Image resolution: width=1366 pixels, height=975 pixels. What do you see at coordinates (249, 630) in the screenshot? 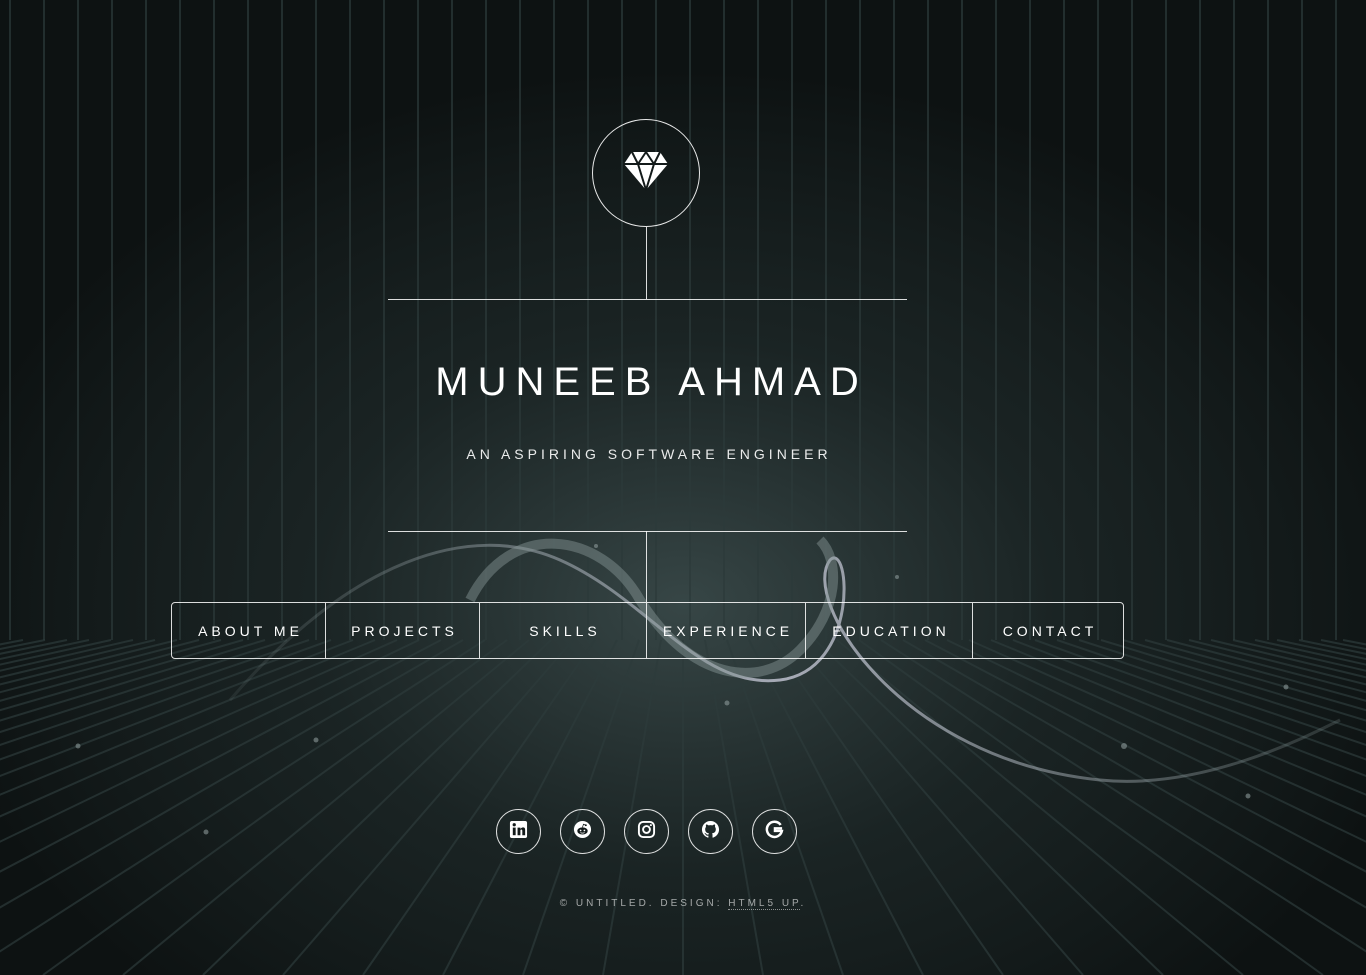
I see `nav-item-about-me: ABOUT ME` at bounding box center [249, 630].